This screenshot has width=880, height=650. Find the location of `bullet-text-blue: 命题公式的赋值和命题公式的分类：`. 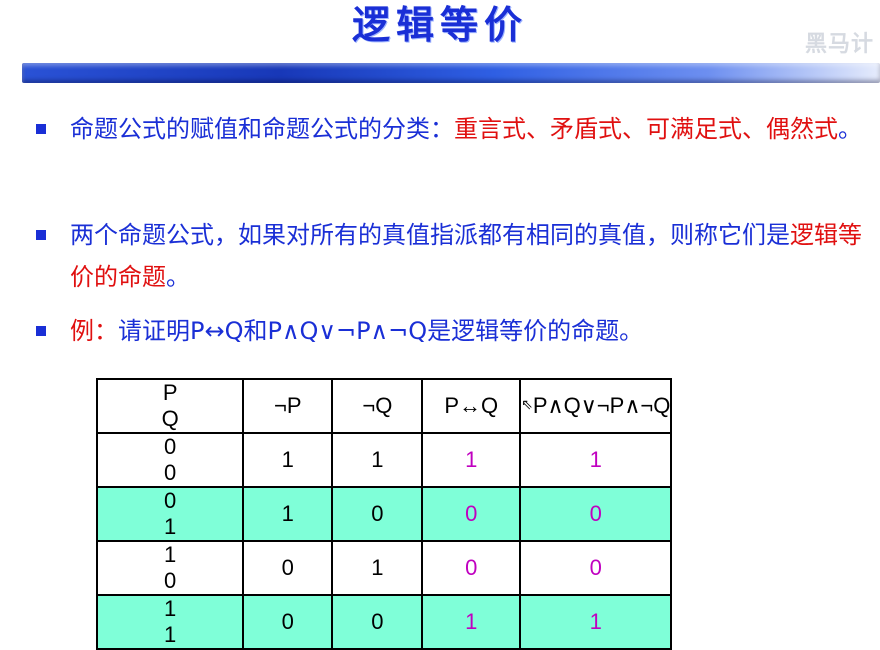

bullet-text-blue: 命题公式的赋值和命题公式的分类： is located at coordinates (262, 129).